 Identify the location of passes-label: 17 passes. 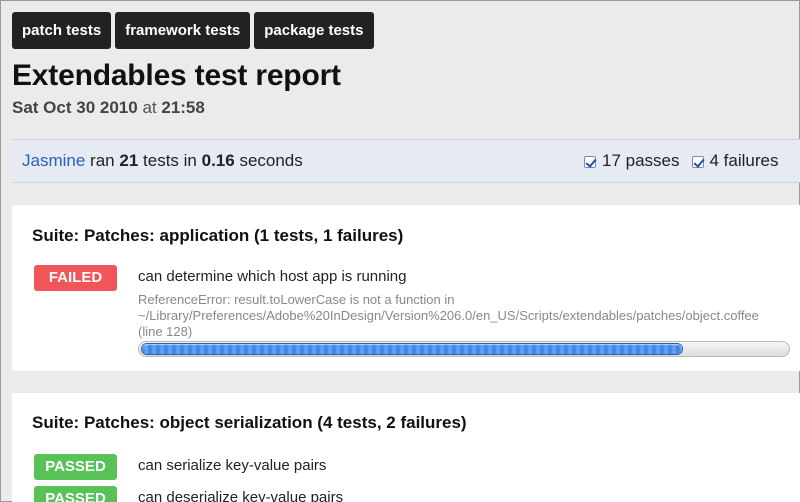
(641, 160).